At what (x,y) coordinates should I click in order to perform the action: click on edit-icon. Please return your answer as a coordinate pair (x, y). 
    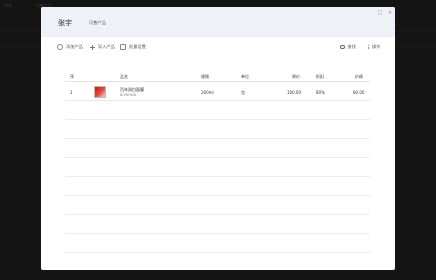
    Looking at the image, I should click on (123, 47).